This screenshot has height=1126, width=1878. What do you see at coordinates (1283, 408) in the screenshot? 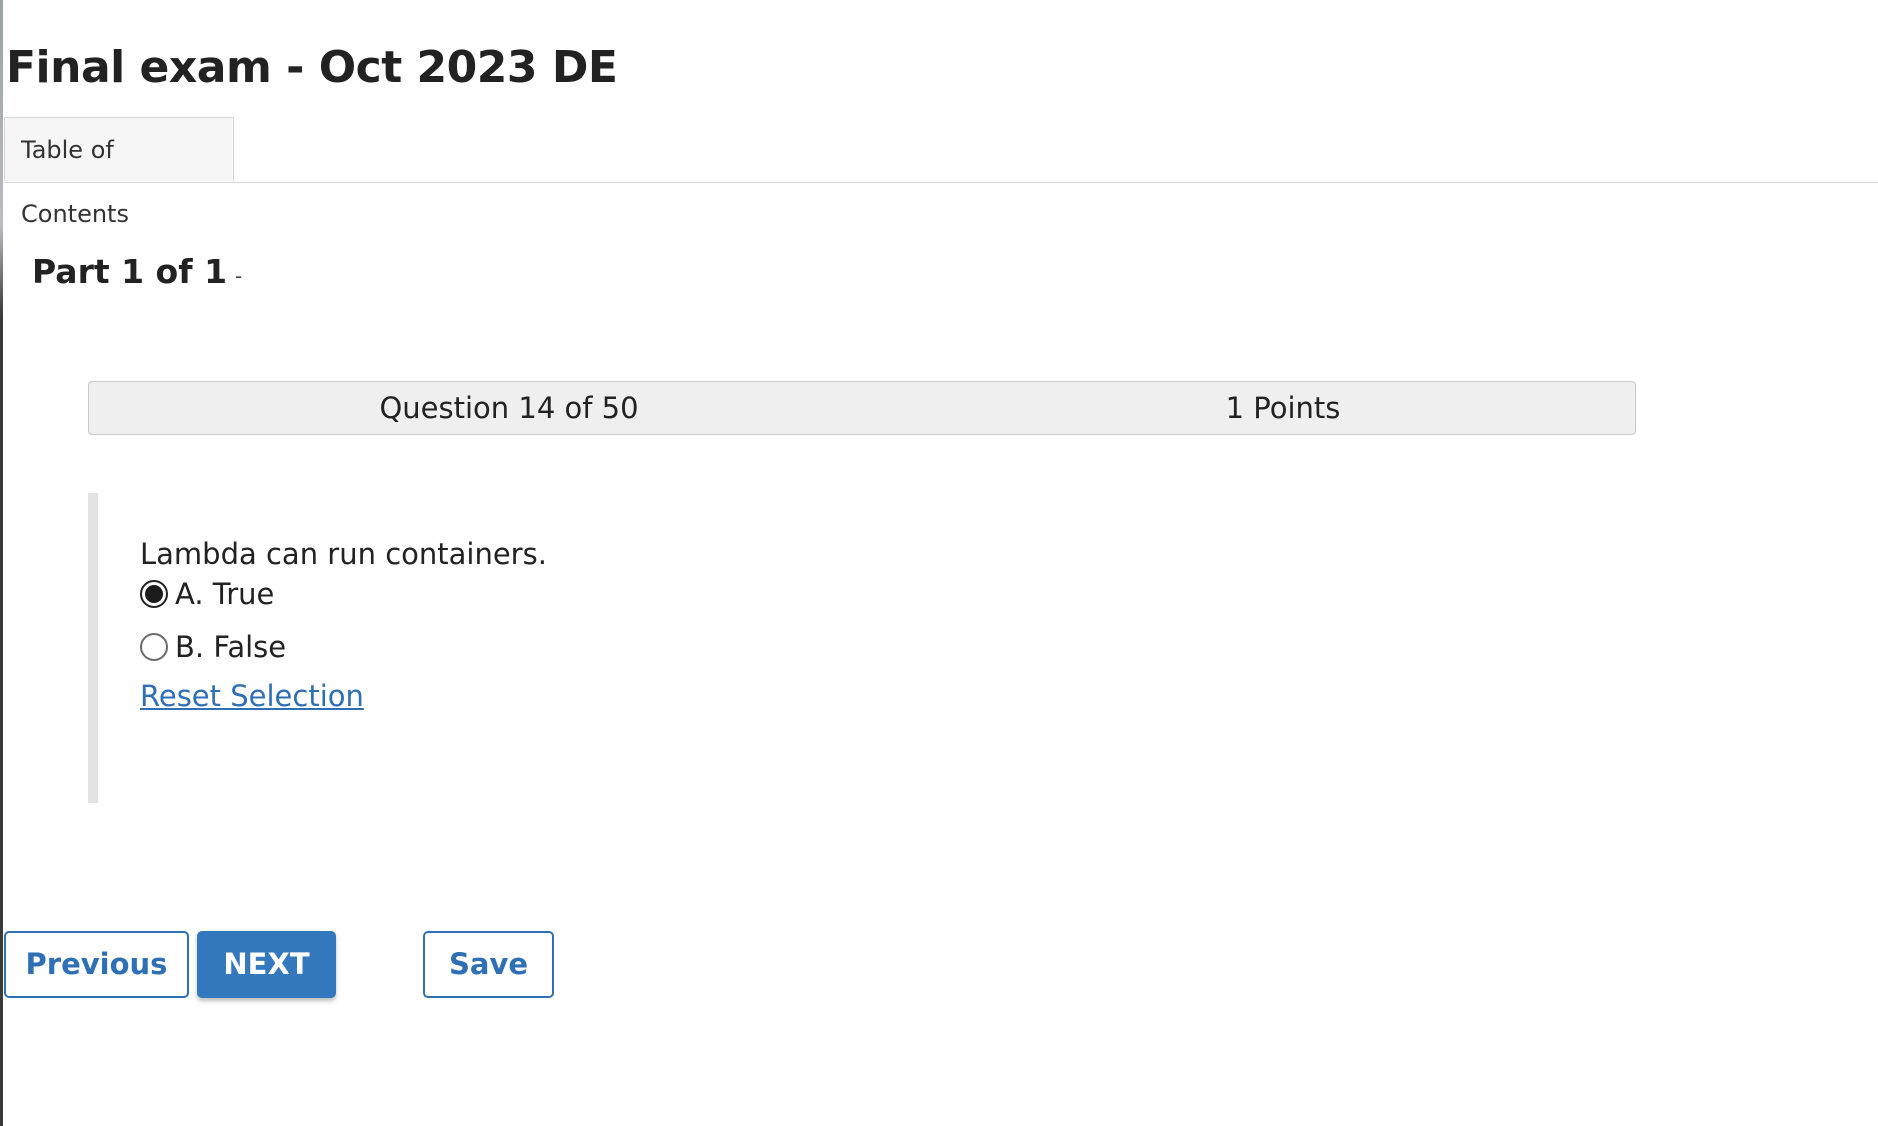
I see `question-points: 1 Points` at bounding box center [1283, 408].